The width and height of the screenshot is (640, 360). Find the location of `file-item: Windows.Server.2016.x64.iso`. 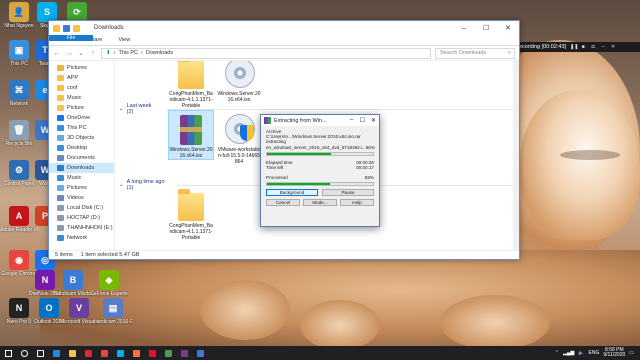

file-item: Windows.Server.2016.x64.iso is located at coordinates (239, 82).